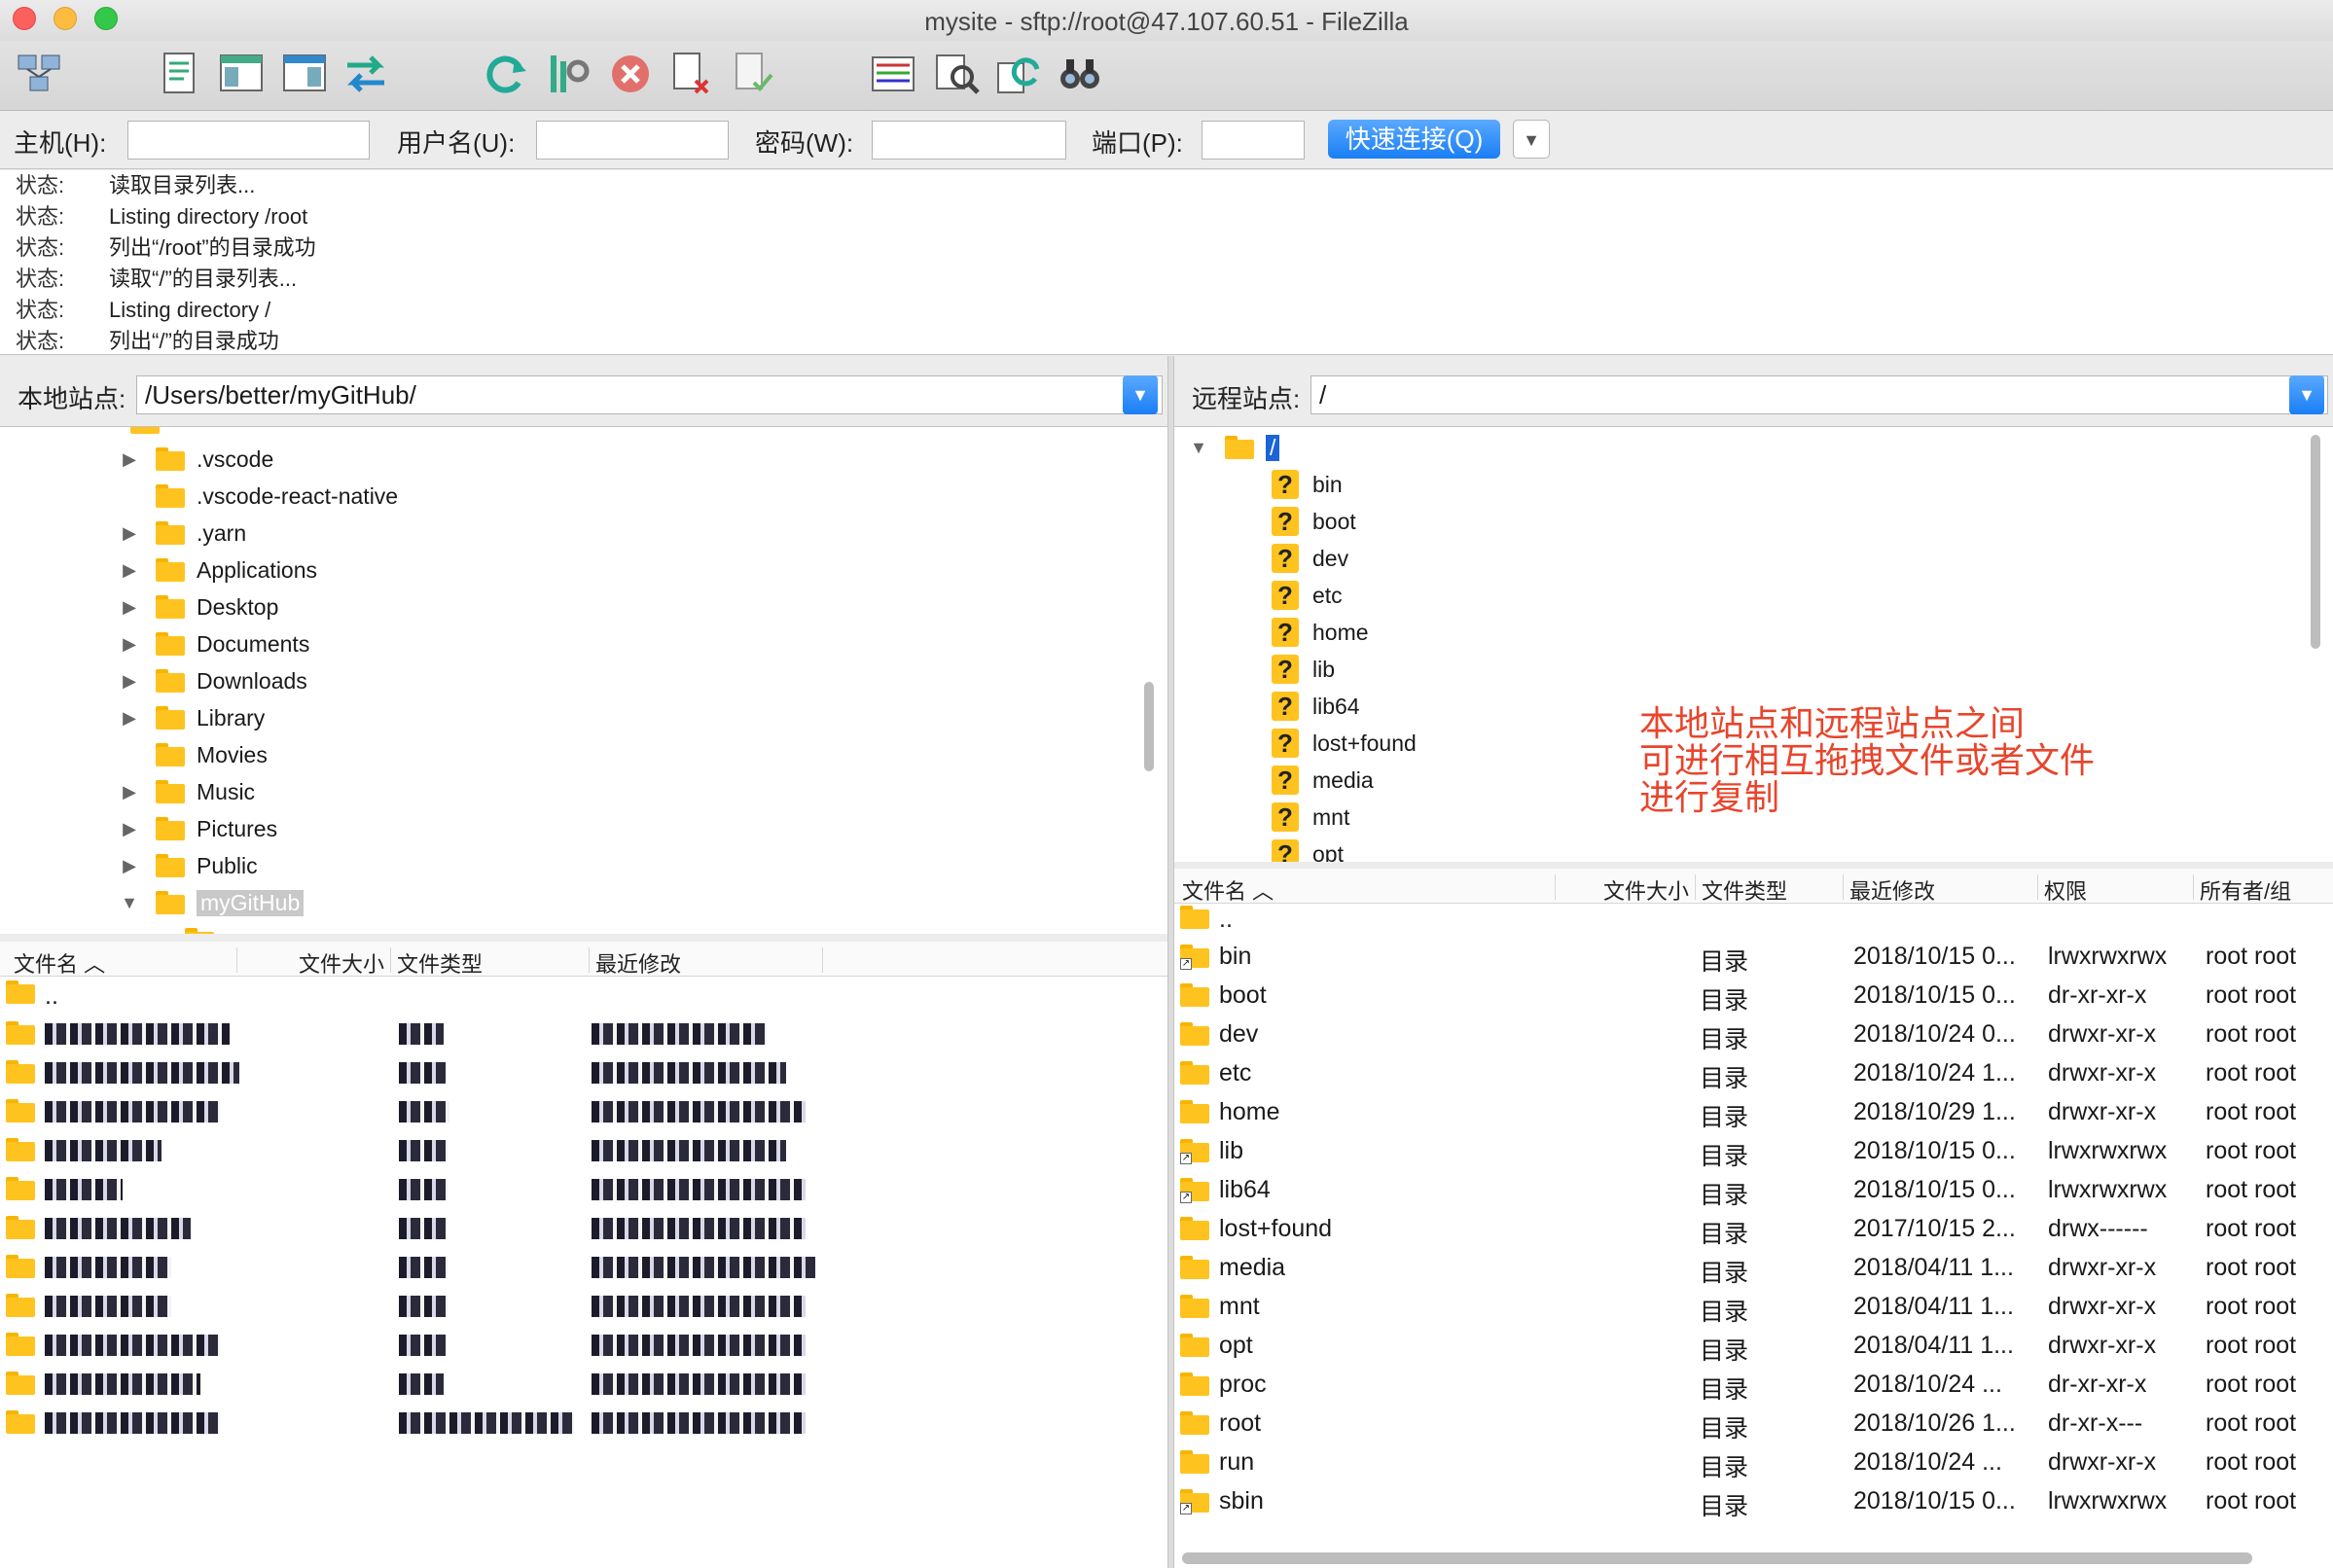 This screenshot has width=2333, height=1568. What do you see at coordinates (1754, 1072) in the screenshot?
I see `file-row: etc 目录 2018/10/24 1... drwxr-xr-x root root` at bounding box center [1754, 1072].